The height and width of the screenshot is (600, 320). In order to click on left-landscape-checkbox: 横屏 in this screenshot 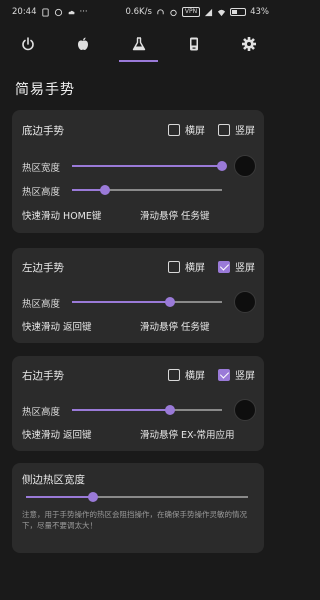, I will do `click(186, 266)`.